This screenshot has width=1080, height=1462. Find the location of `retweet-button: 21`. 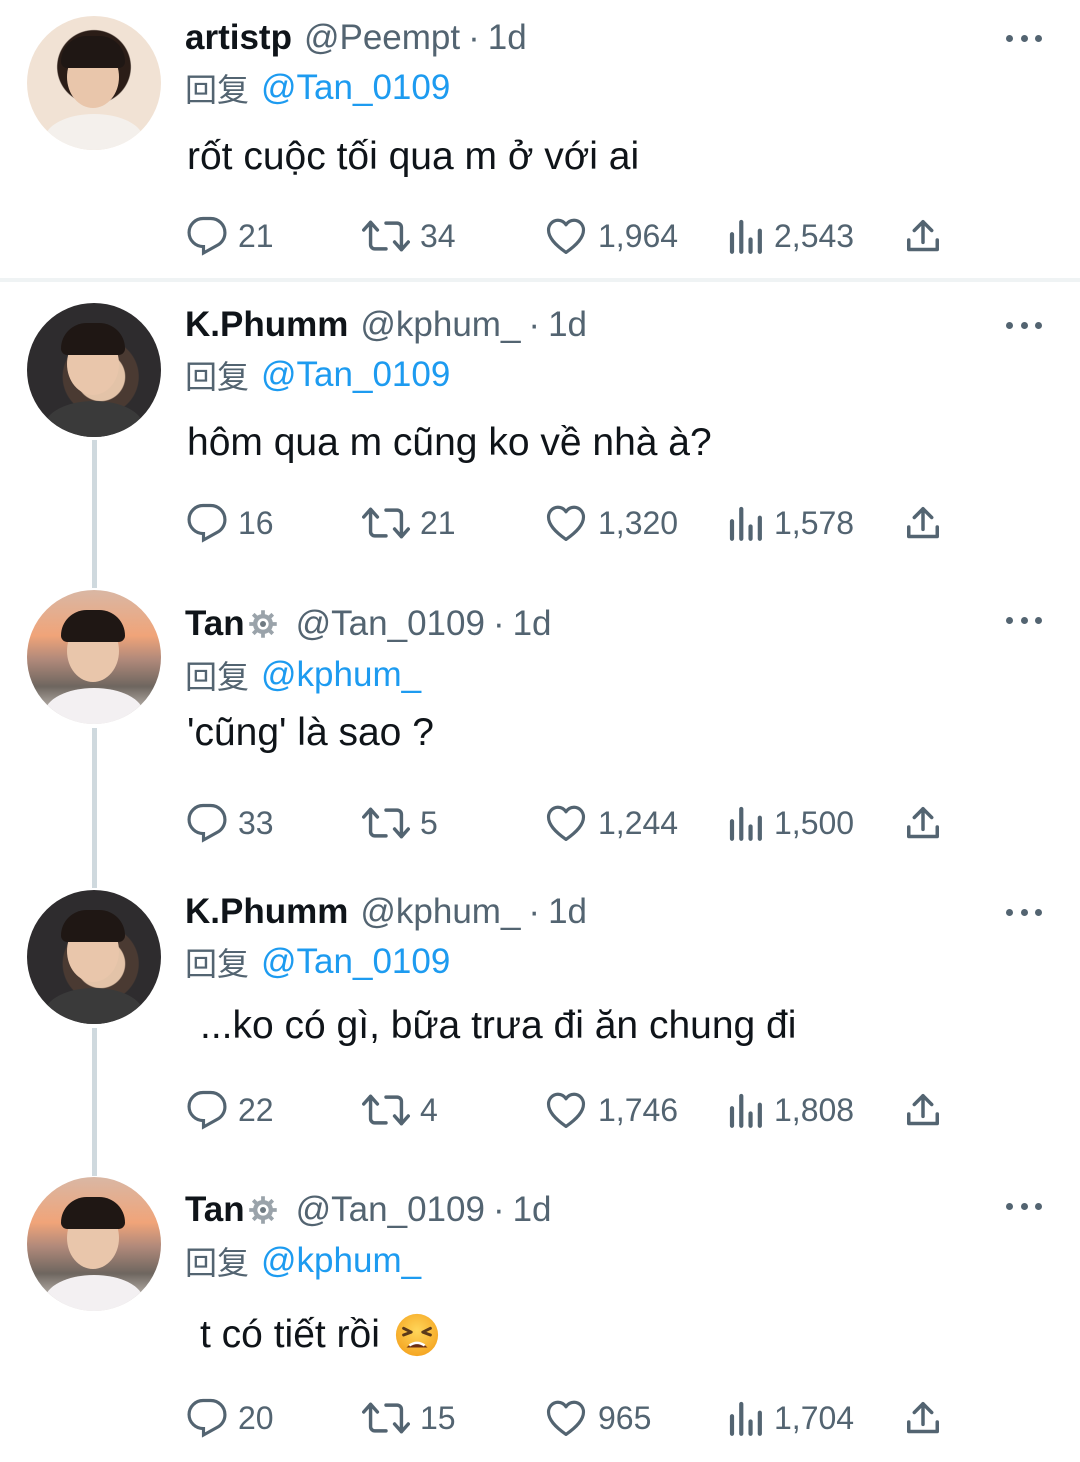

retweet-button: 21 is located at coordinates (409, 523).